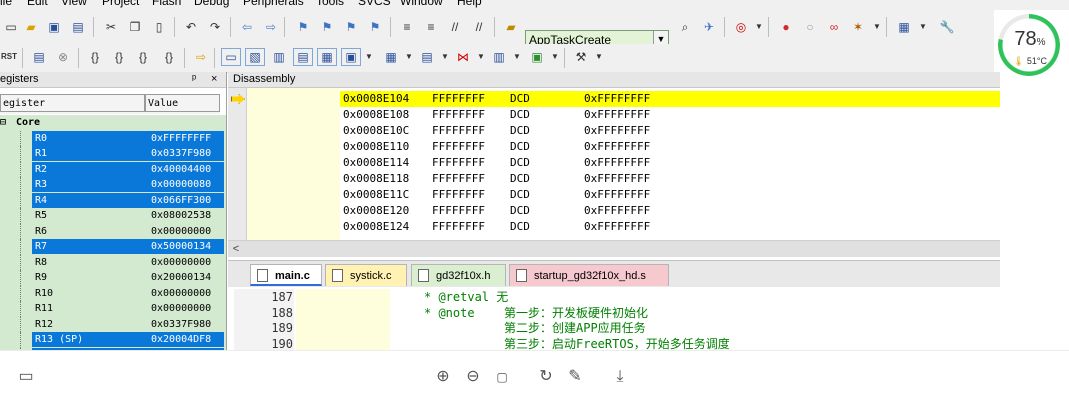 Image resolution: width=1069 pixels, height=411 pixels. I want to click on run-icon: ▤, so click(39, 57).